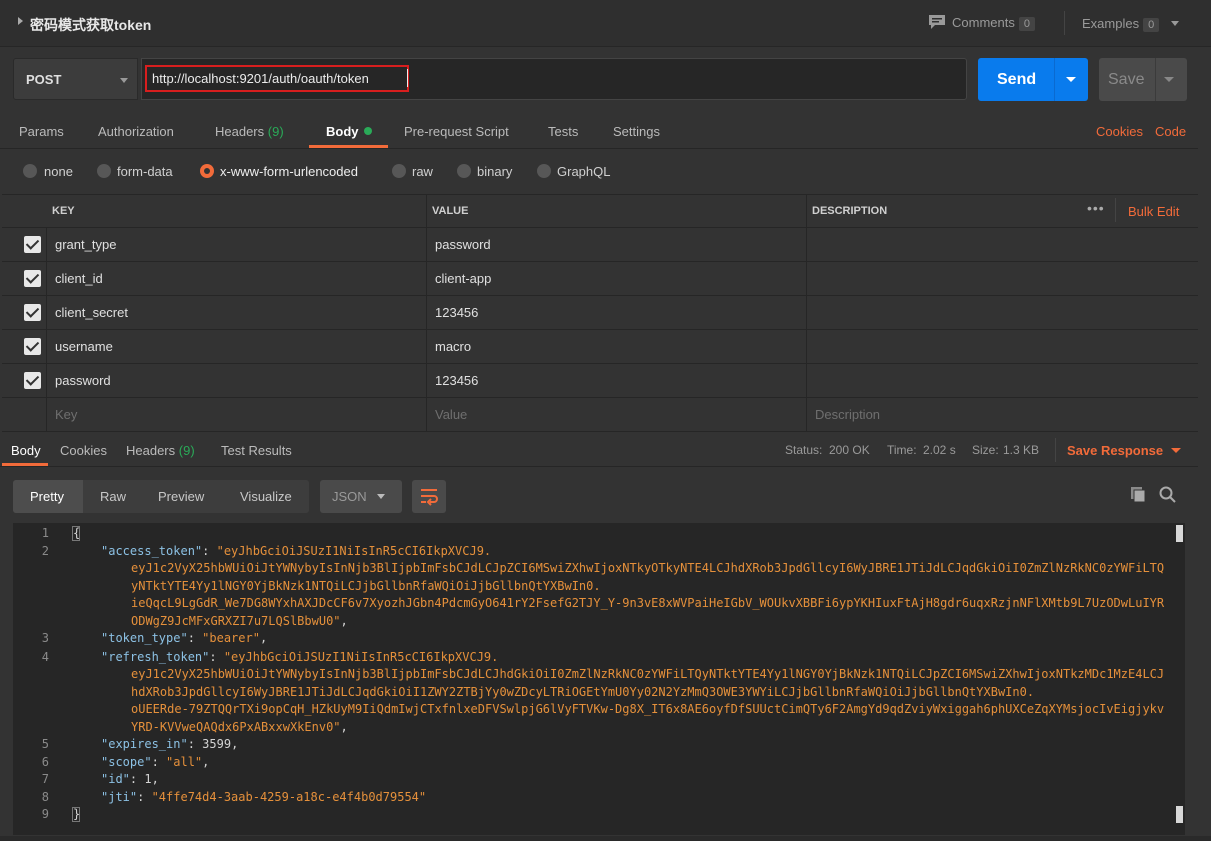 This screenshot has height=841, width=1211. I want to click on status-value: 200 OK, so click(849, 450).